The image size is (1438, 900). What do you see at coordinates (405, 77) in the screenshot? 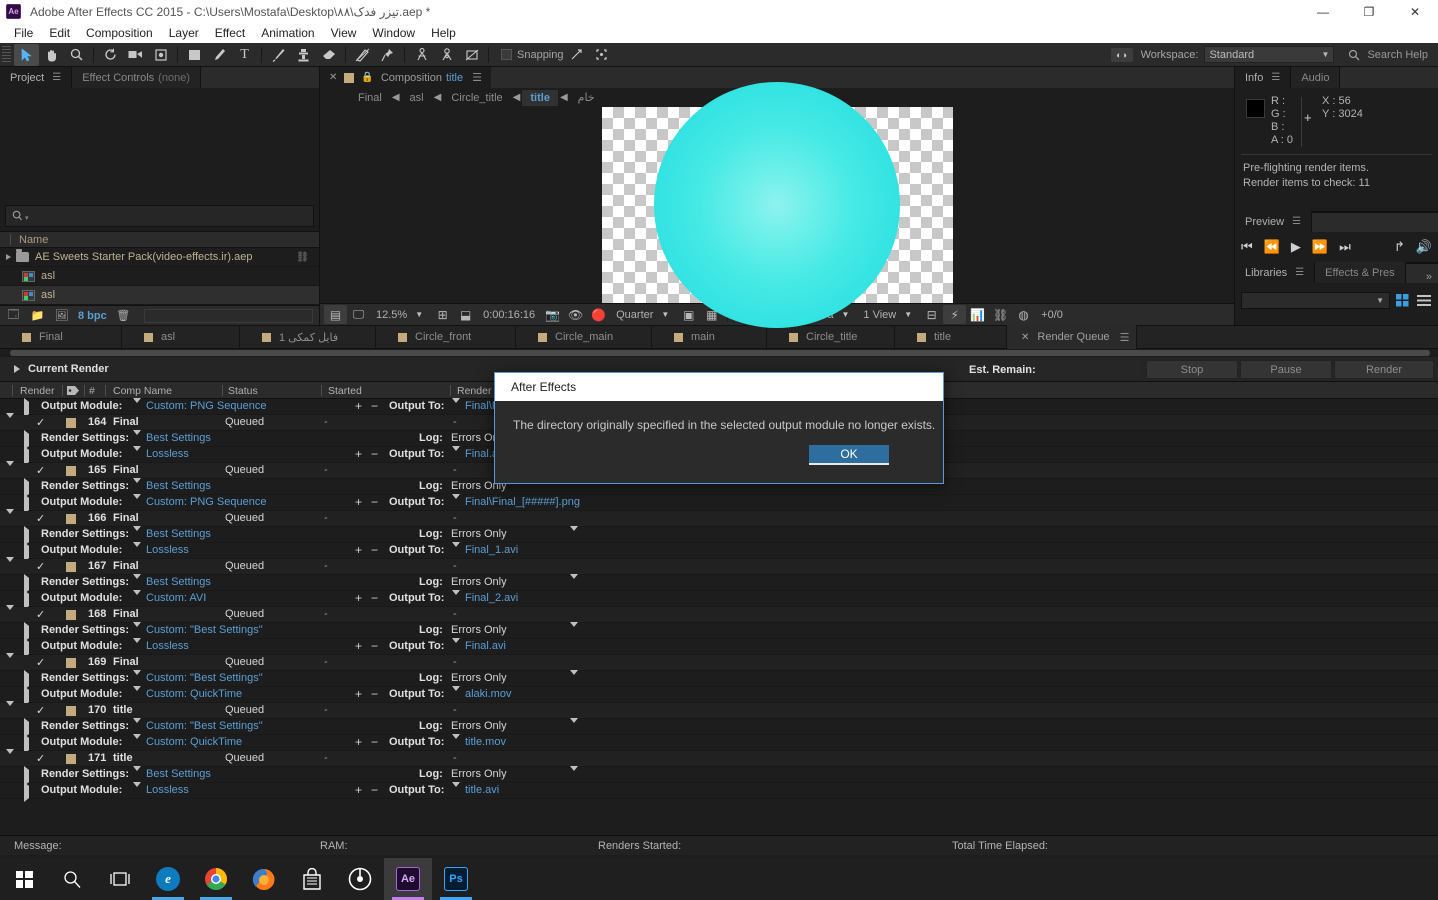
I see `tab-composition: ✕ 🔒 Composition title ☰` at bounding box center [405, 77].